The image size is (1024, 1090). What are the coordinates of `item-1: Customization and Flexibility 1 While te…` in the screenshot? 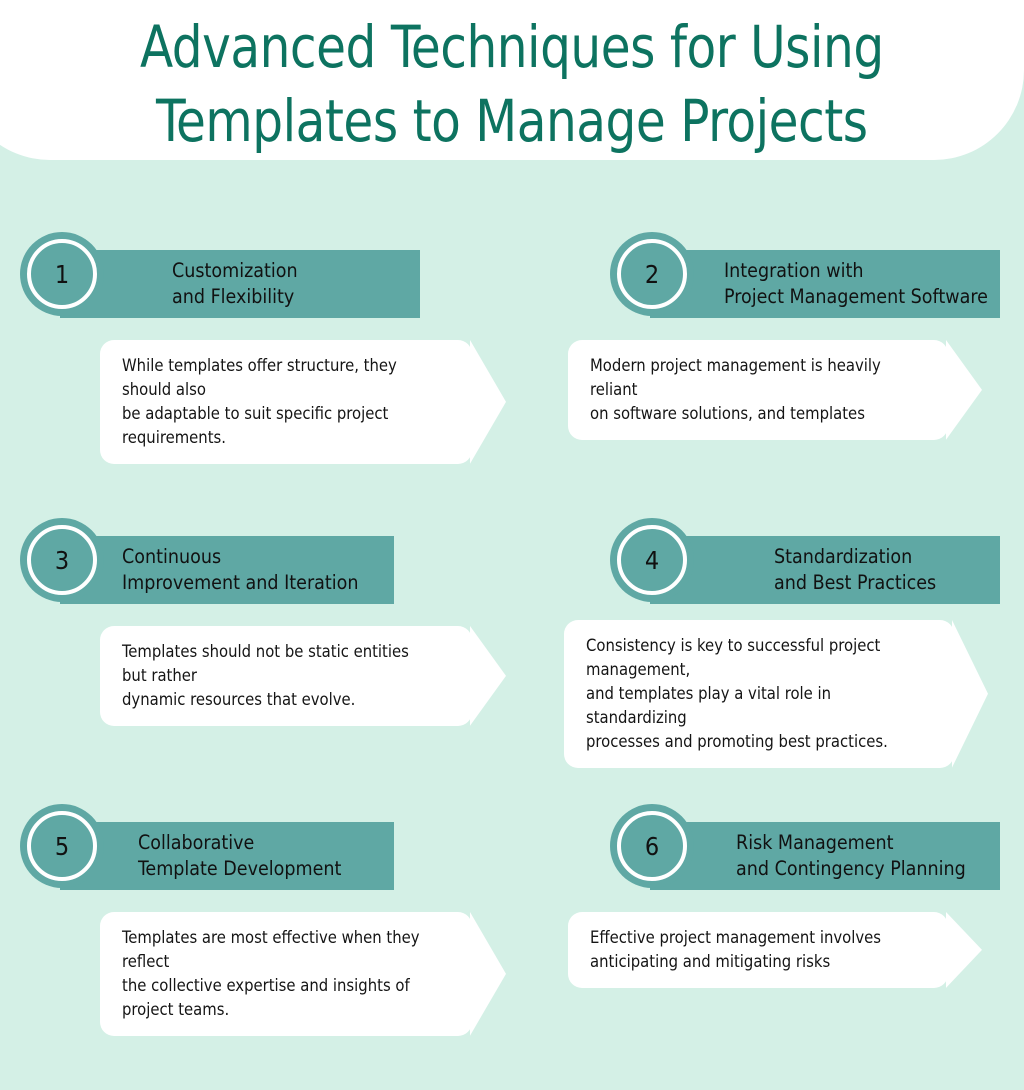 It's located at (250, 348).